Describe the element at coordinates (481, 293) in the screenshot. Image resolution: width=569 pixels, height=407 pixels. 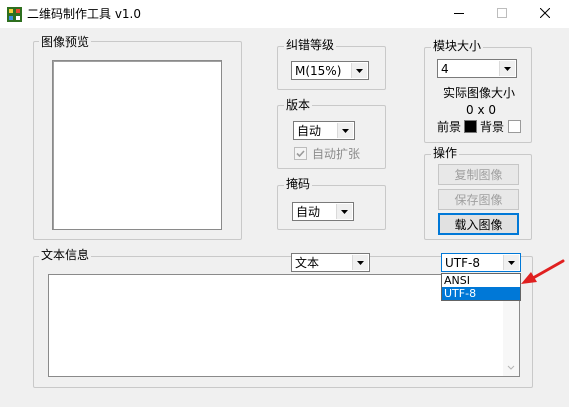
I see `encoding-option-utf8: UTF-8` at that location.